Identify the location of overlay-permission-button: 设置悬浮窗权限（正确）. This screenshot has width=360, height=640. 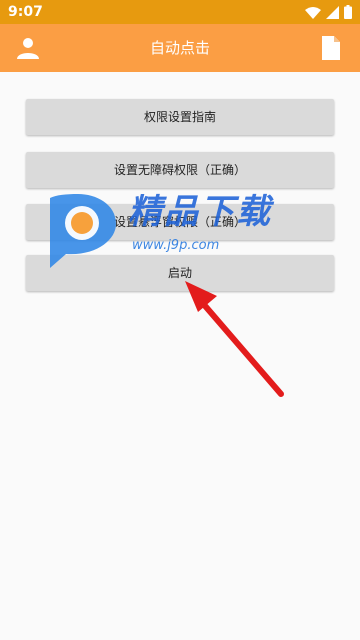
(180, 222).